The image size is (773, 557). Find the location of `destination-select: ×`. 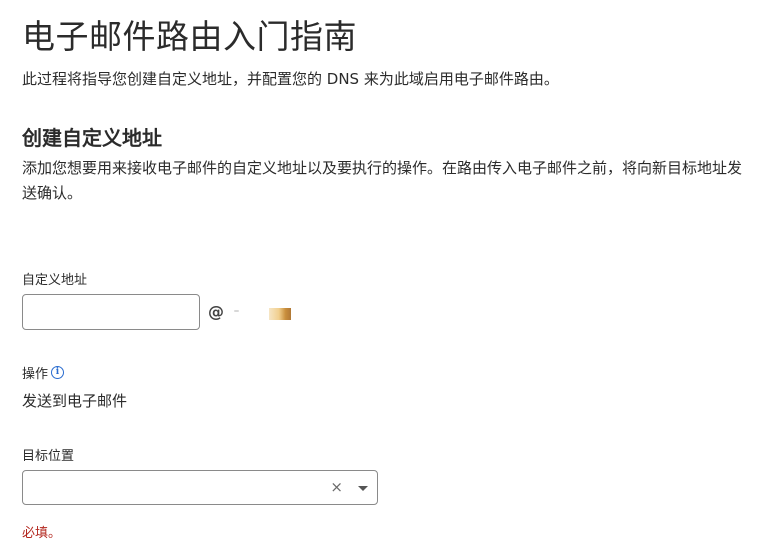

destination-select: × is located at coordinates (200, 487).